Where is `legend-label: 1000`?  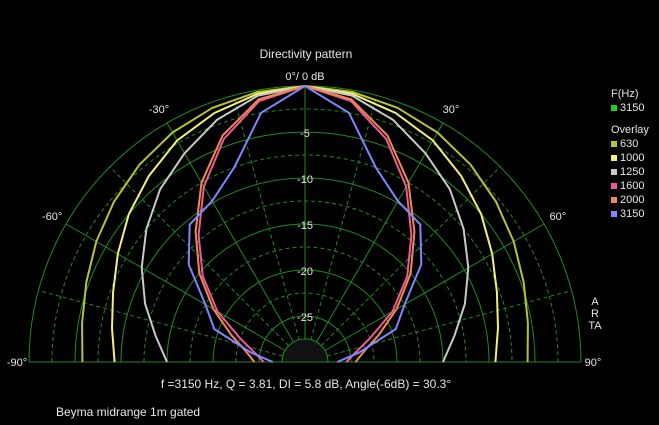 legend-label: 1000 is located at coordinates (632, 158).